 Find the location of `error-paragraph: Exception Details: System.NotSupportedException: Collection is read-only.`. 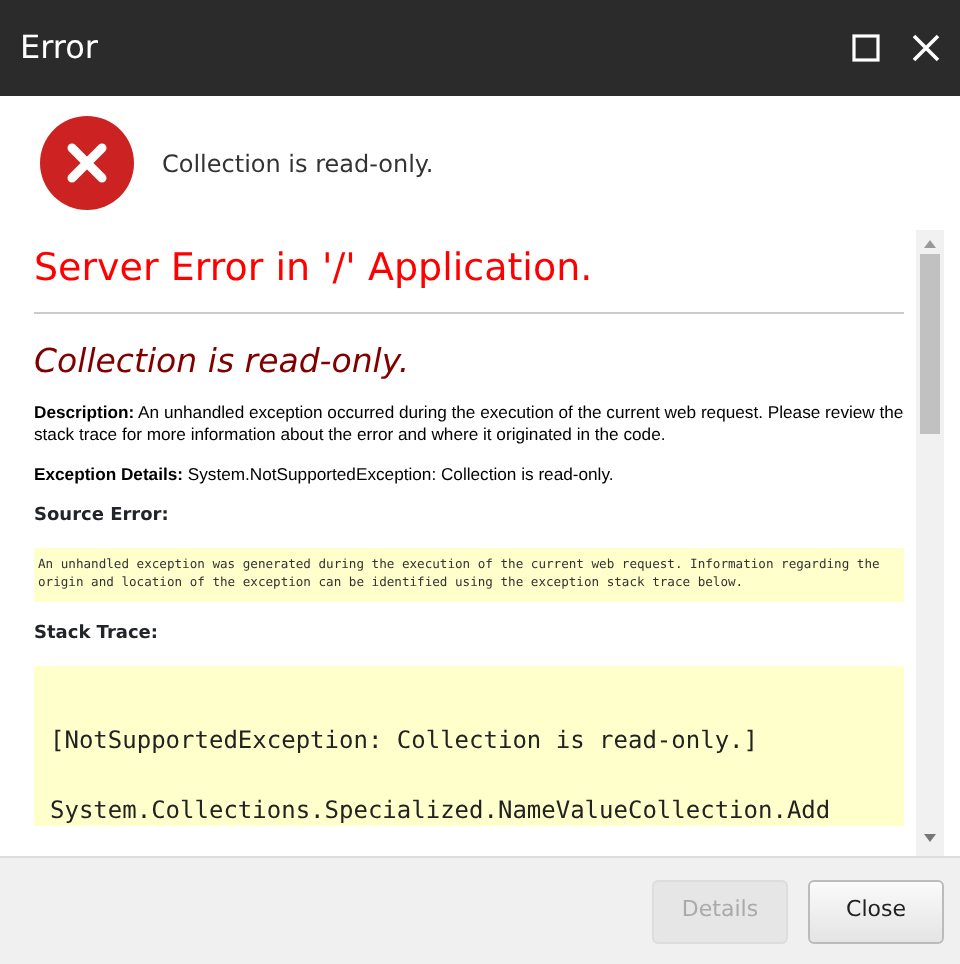

error-paragraph: Exception Details: System.NotSupportedException: Collection is read-only. is located at coordinates (325, 475).